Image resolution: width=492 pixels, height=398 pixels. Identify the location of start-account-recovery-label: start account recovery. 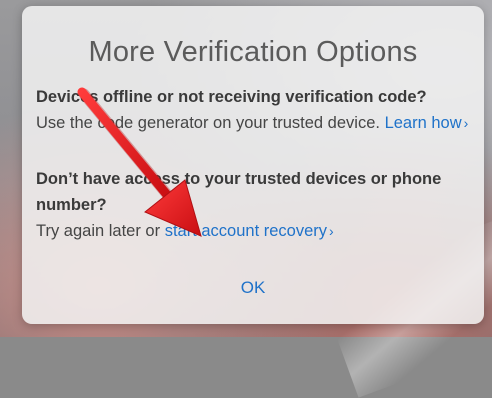
(246, 231).